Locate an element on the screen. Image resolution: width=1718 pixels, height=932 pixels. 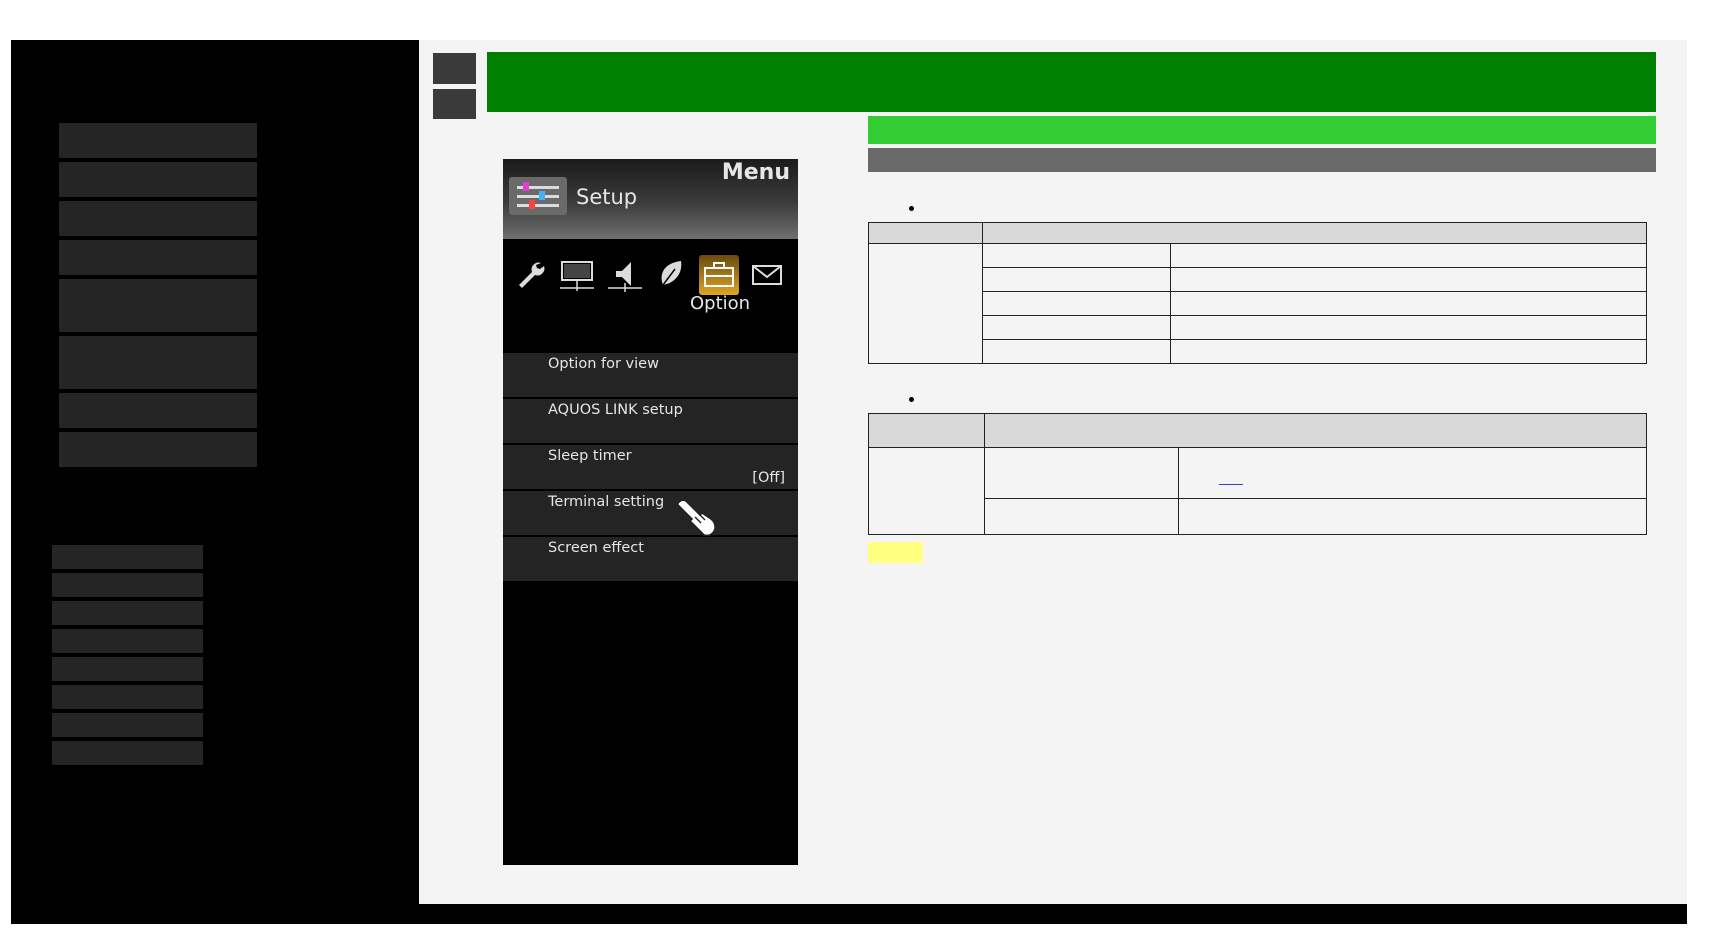
menu-item-label: AQUOS LINK setup is located at coordinates (615, 410).